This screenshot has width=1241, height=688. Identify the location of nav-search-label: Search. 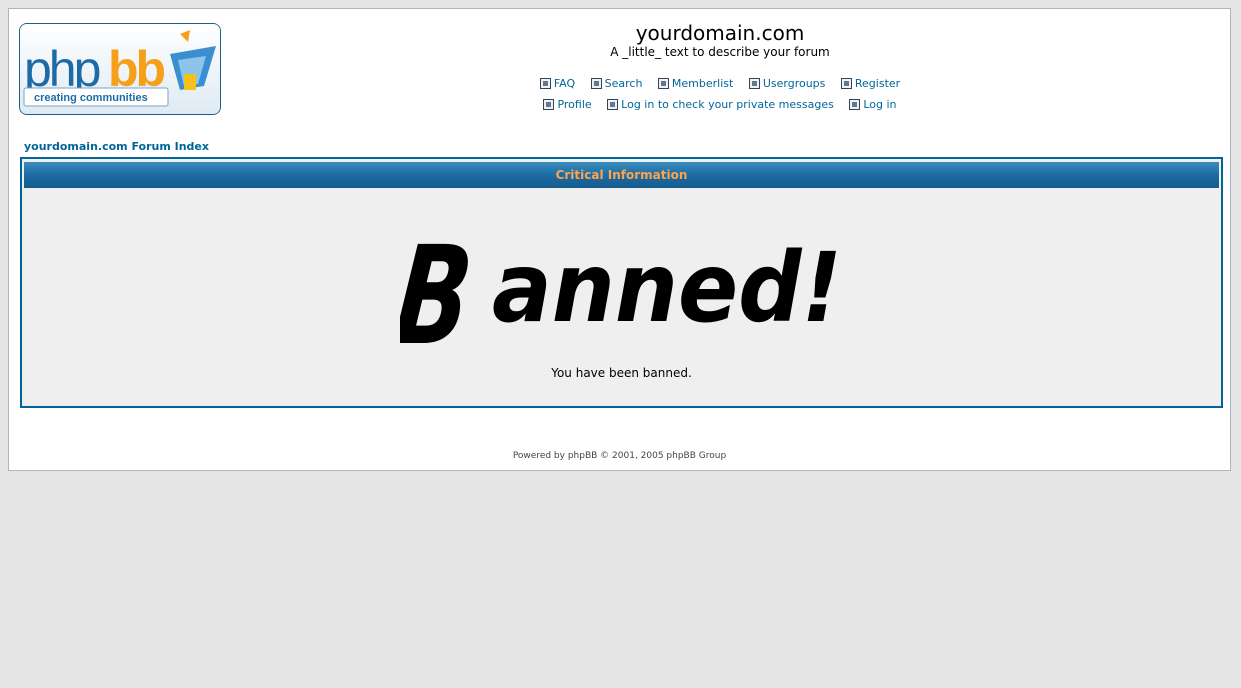
(623, 83).